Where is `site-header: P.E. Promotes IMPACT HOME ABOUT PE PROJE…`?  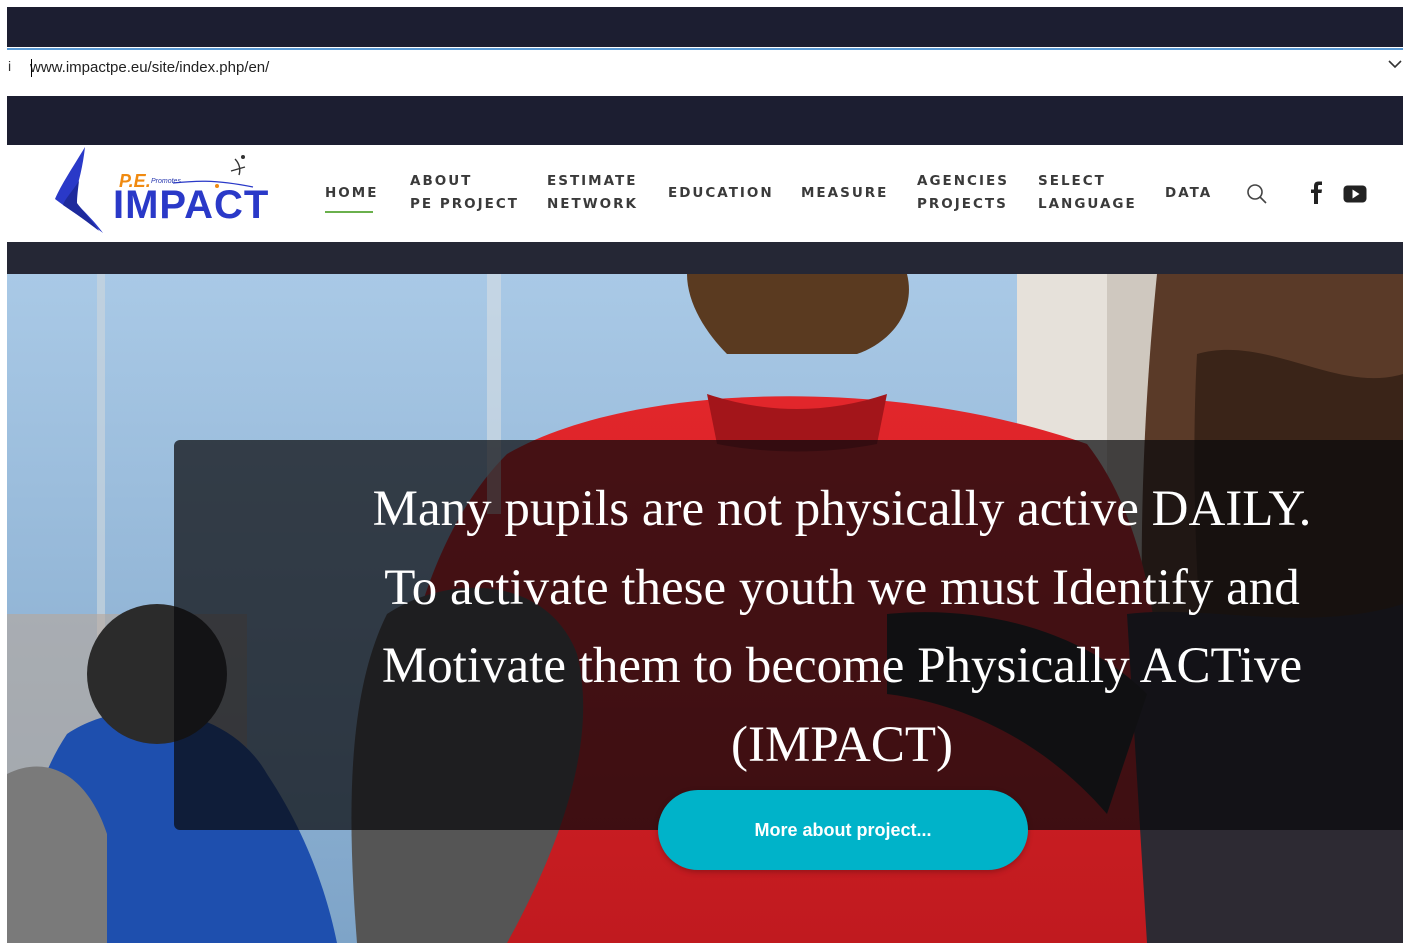
site-header: P.E. Promotes IMPACT HOME ABOUT PE PROJE… is located at coordinates (705, 193).